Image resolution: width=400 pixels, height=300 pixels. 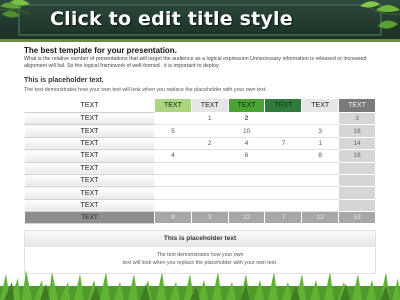 What do you see at coordinates (209, 218) in the screenshot?
I see `table-footer-cell: 3` at bounding box center [209, 218].